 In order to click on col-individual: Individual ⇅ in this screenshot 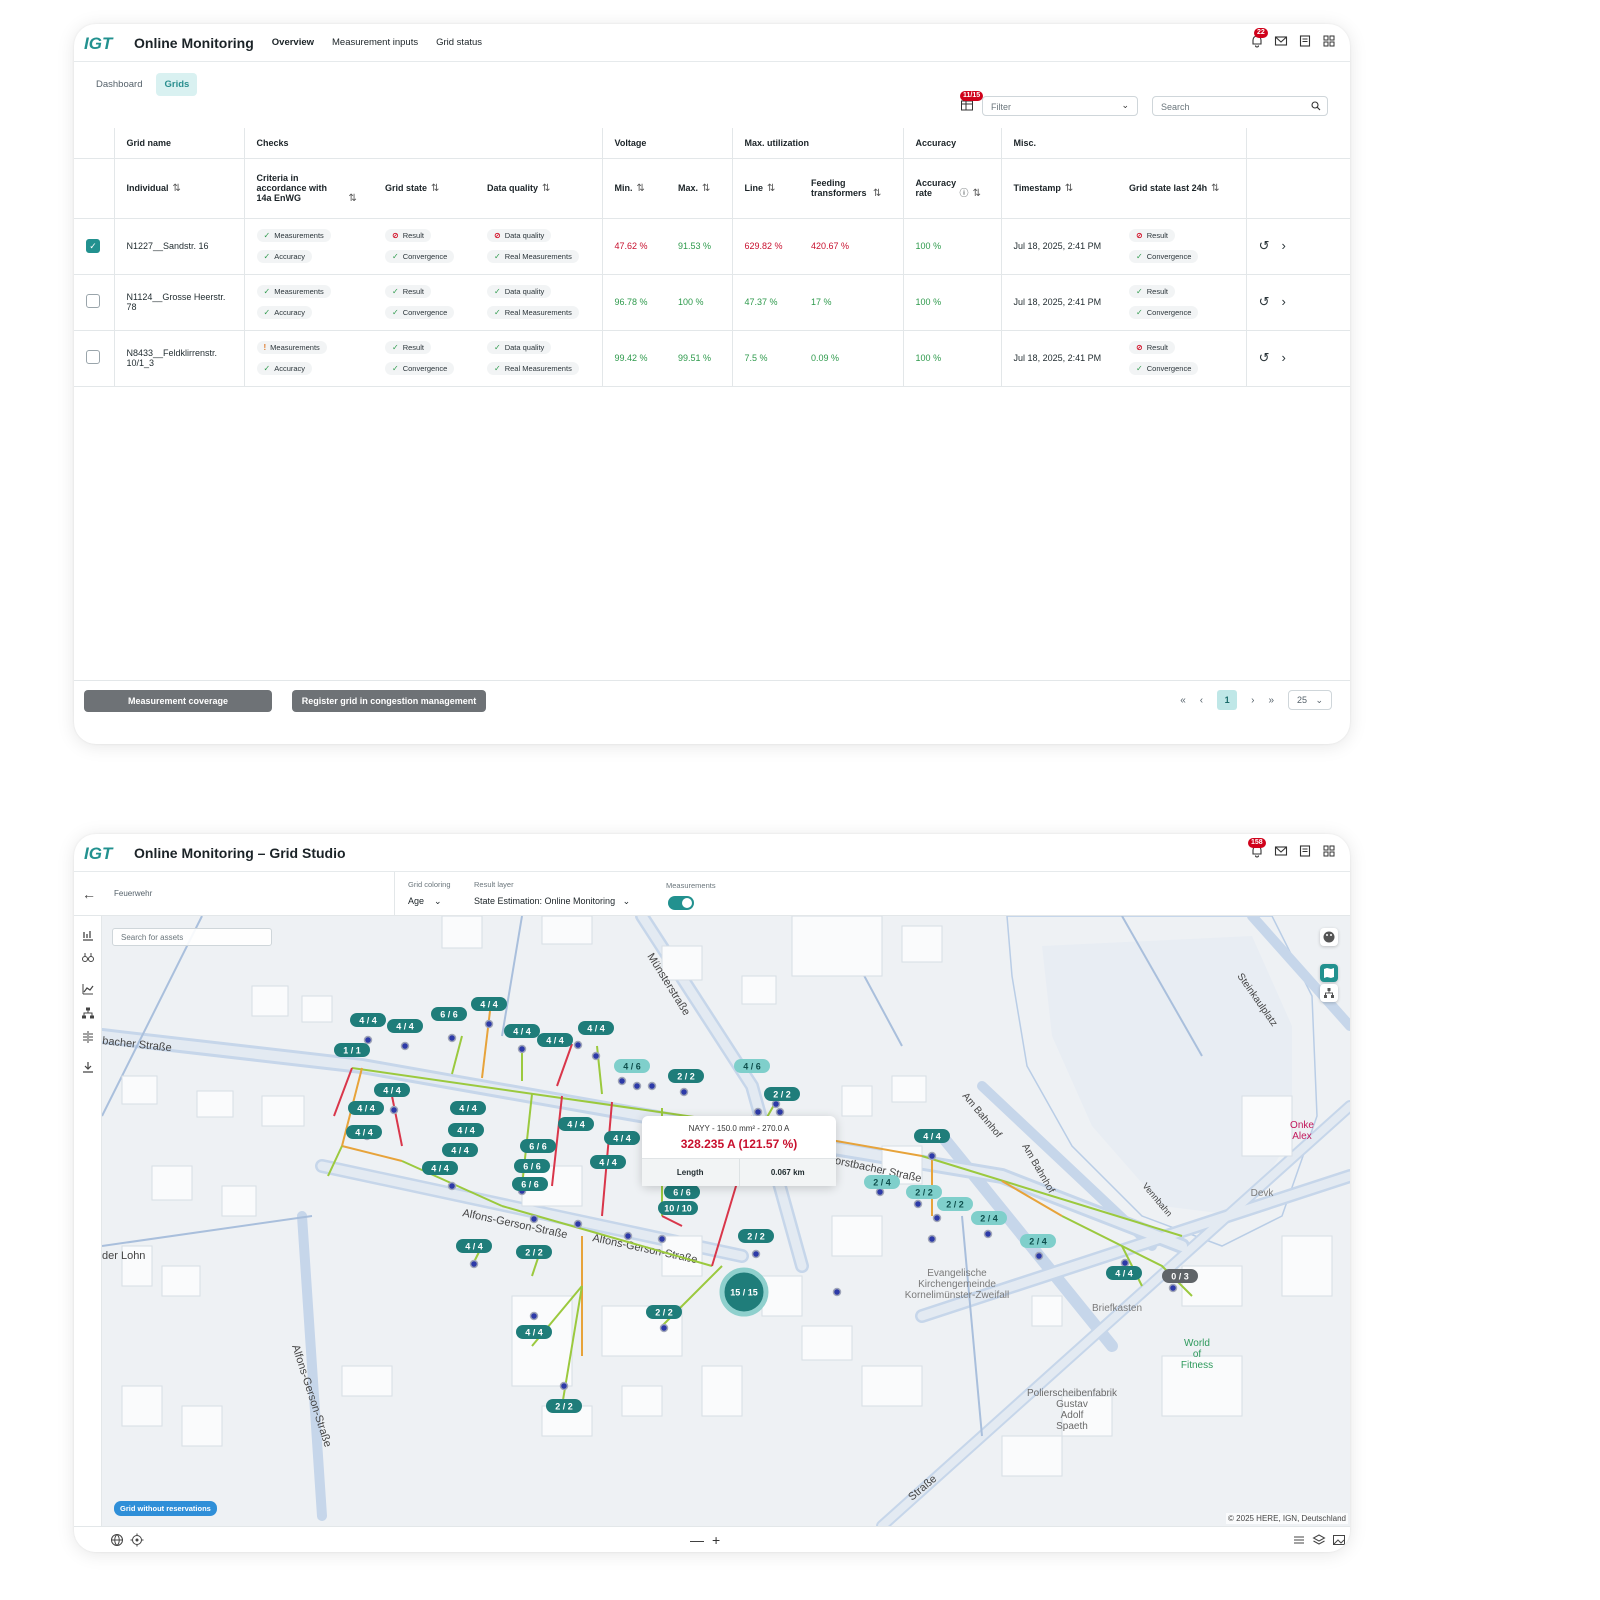, I will do `click(179, 188)`.